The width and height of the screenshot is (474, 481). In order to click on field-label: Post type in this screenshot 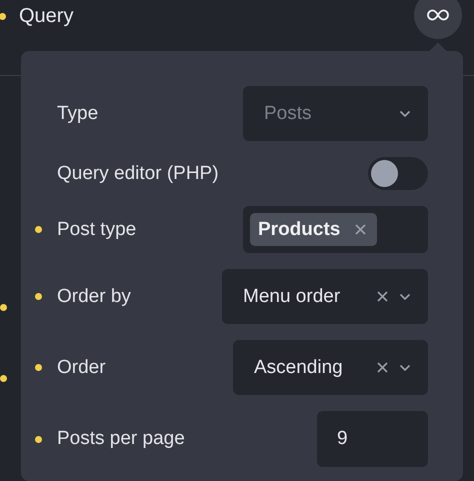, I will do `click(97, 229)`.